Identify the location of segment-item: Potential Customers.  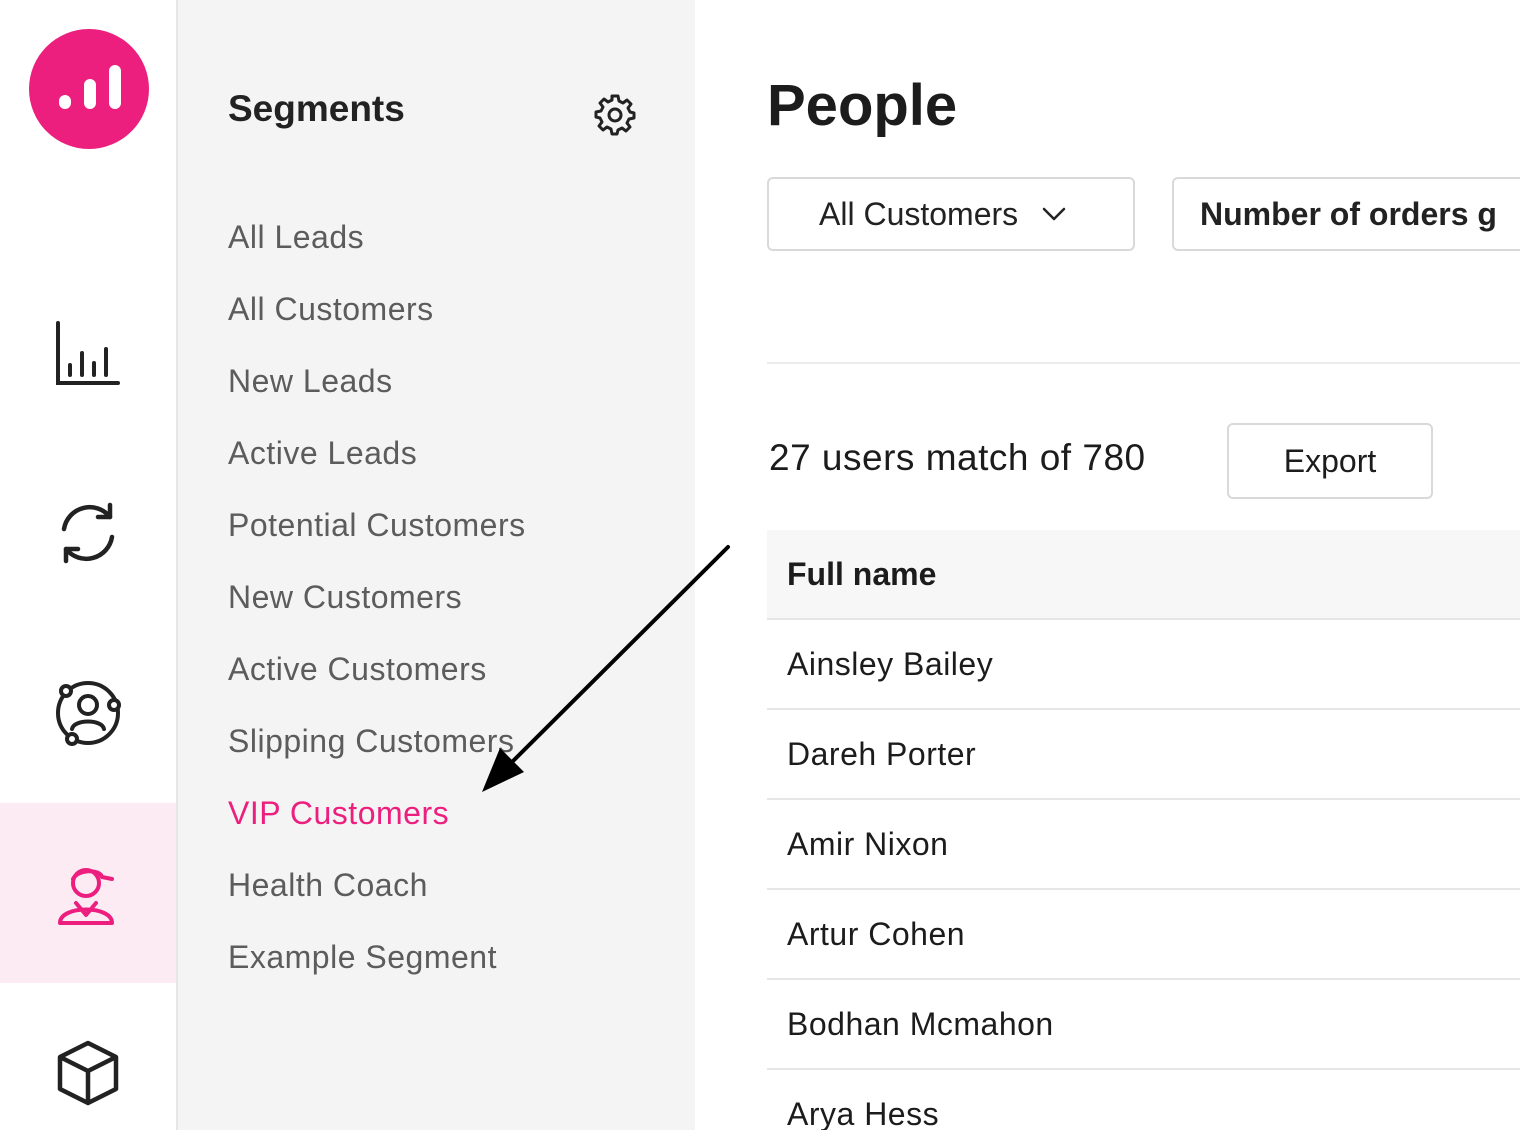
(377, 534).